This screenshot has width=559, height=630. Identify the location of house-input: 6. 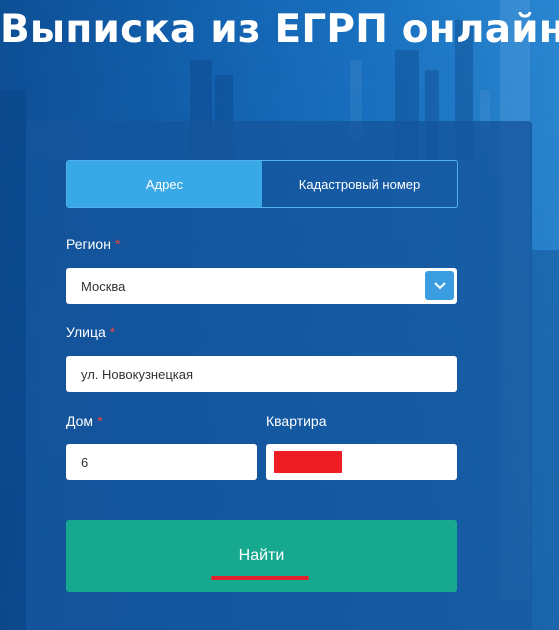
(161, 462).